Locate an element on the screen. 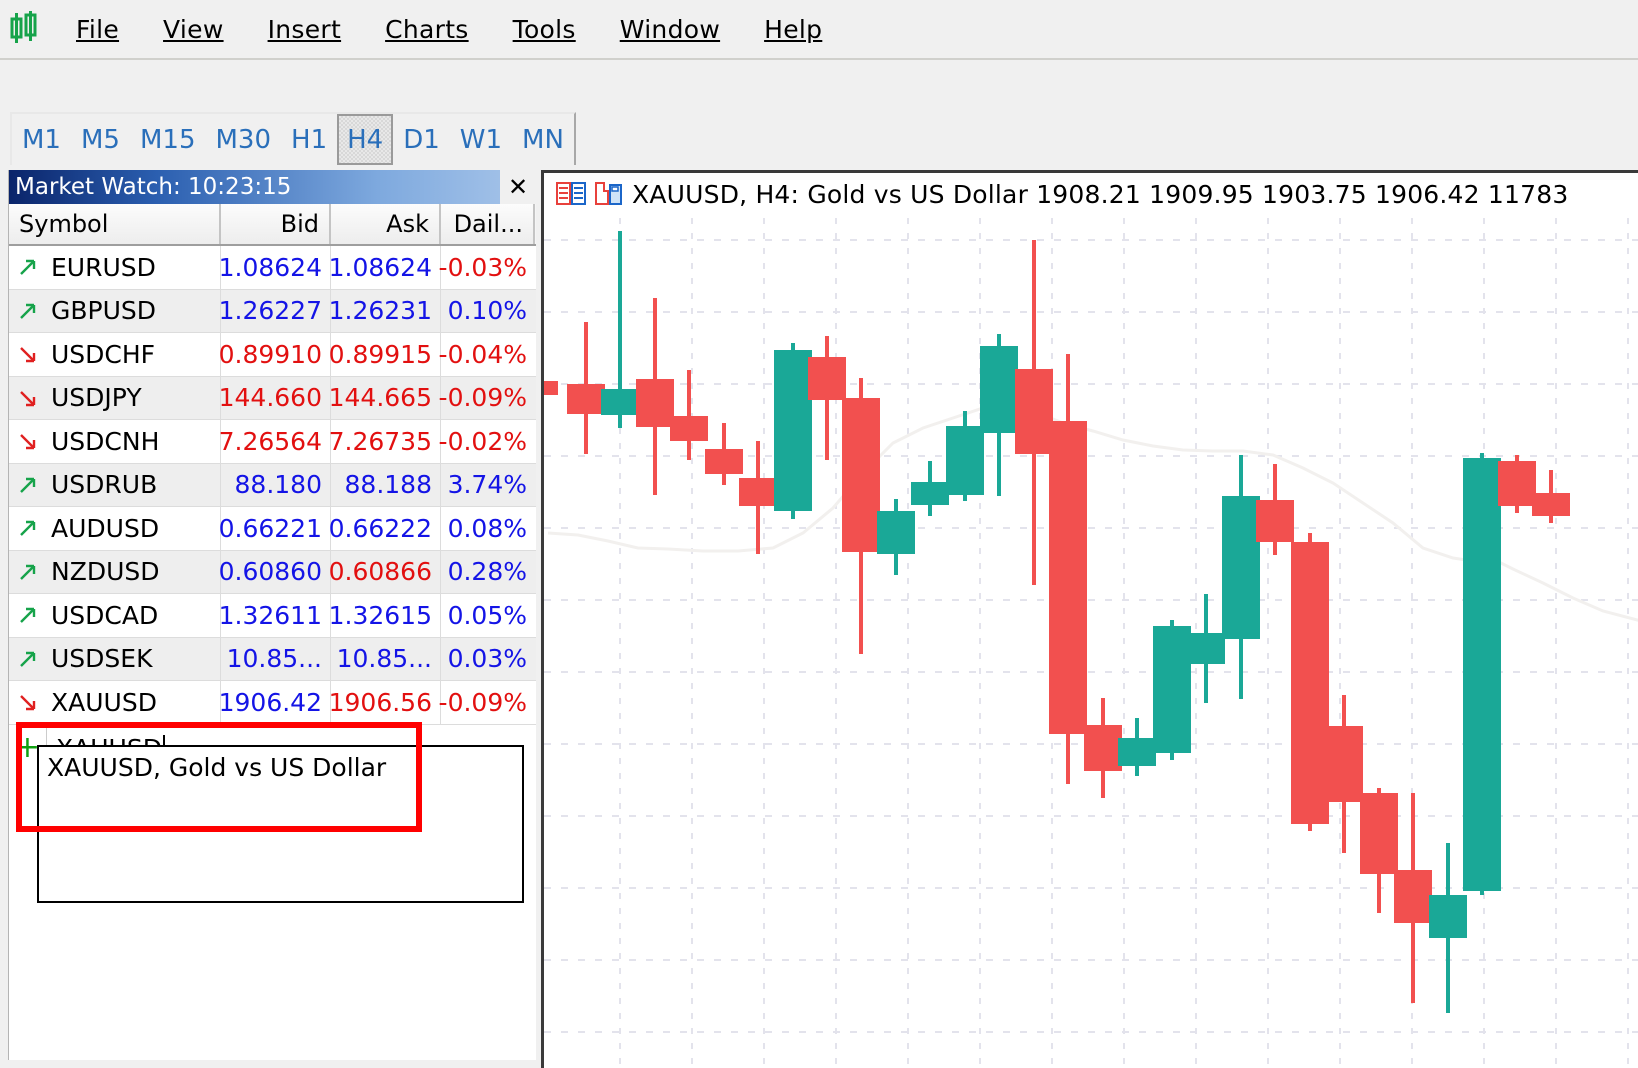 The height and width of the screenshot is (1068, 1638). timeframe-d1: D1 is located at coordinates (421, 139).